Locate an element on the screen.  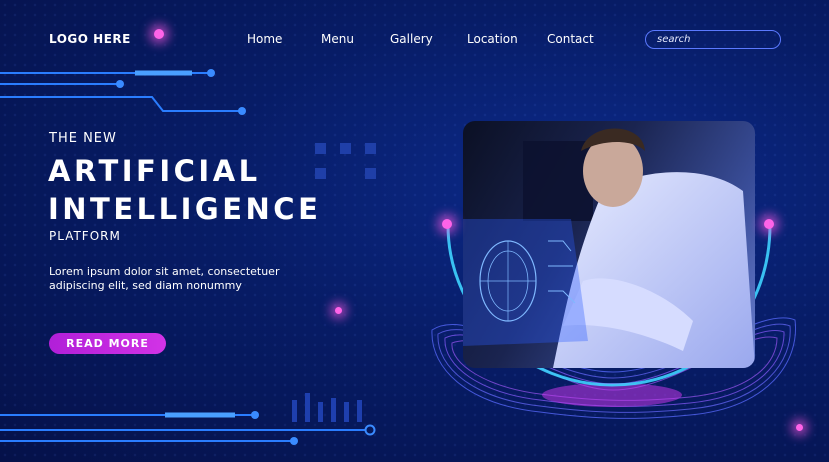
equalizer-bars is located at coordinates (327, 407).